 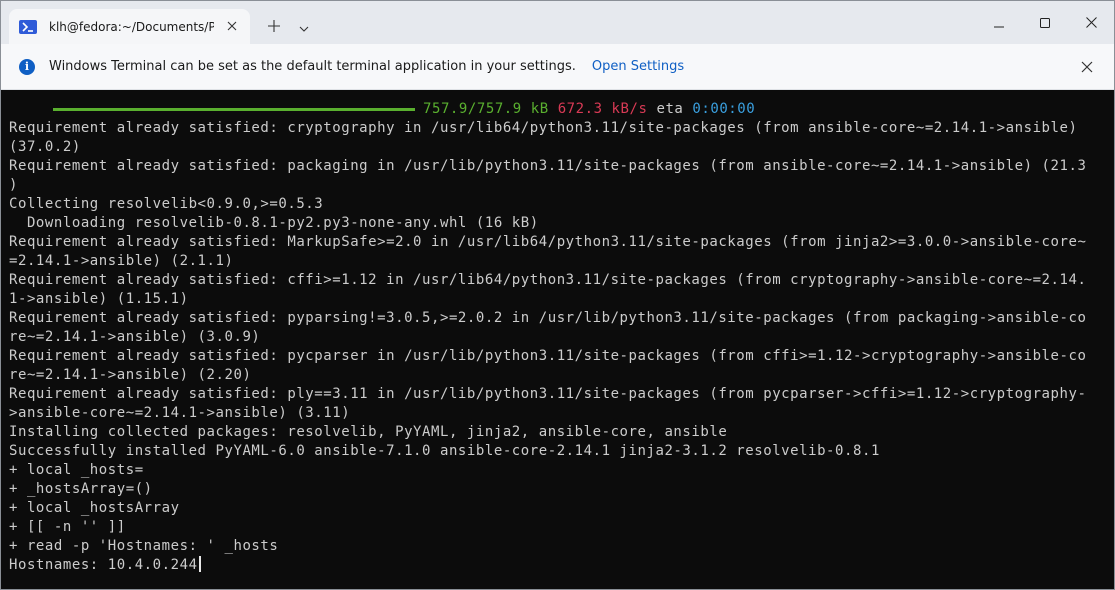 What do you see at coordinates (81, 489) in the screenshot?
I see `terminal-line: + _hostsArray=()` at bounding box center [81, 489].